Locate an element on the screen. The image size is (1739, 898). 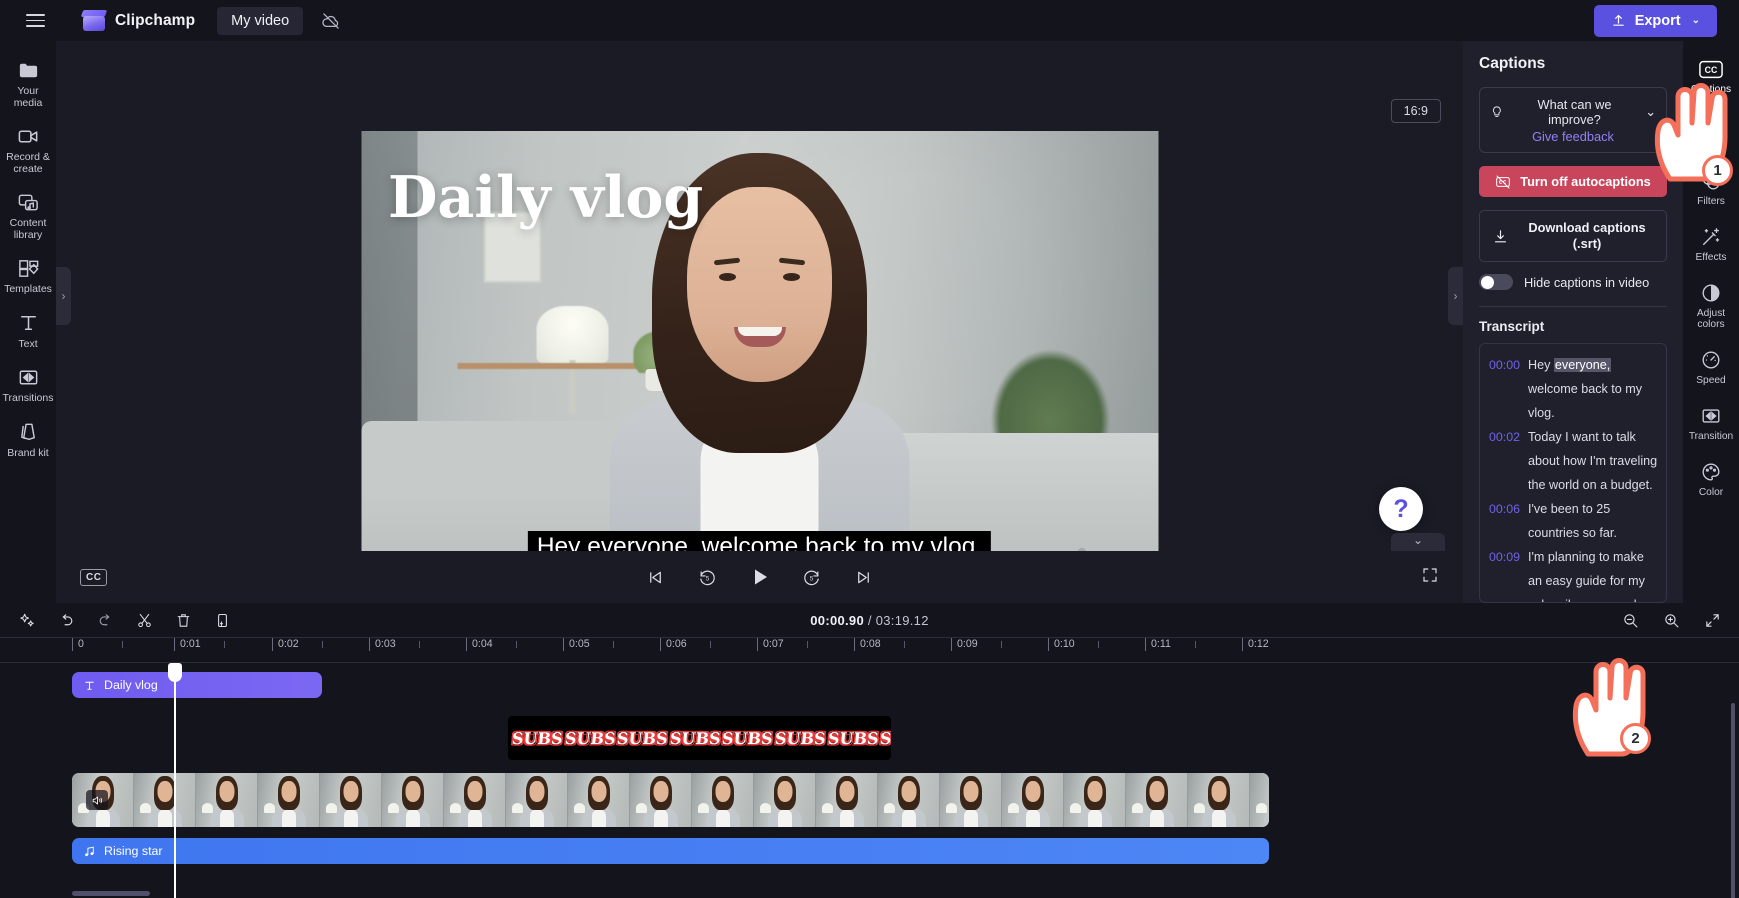
cc-toggle-button: CC is located at coordinates (94, 577).